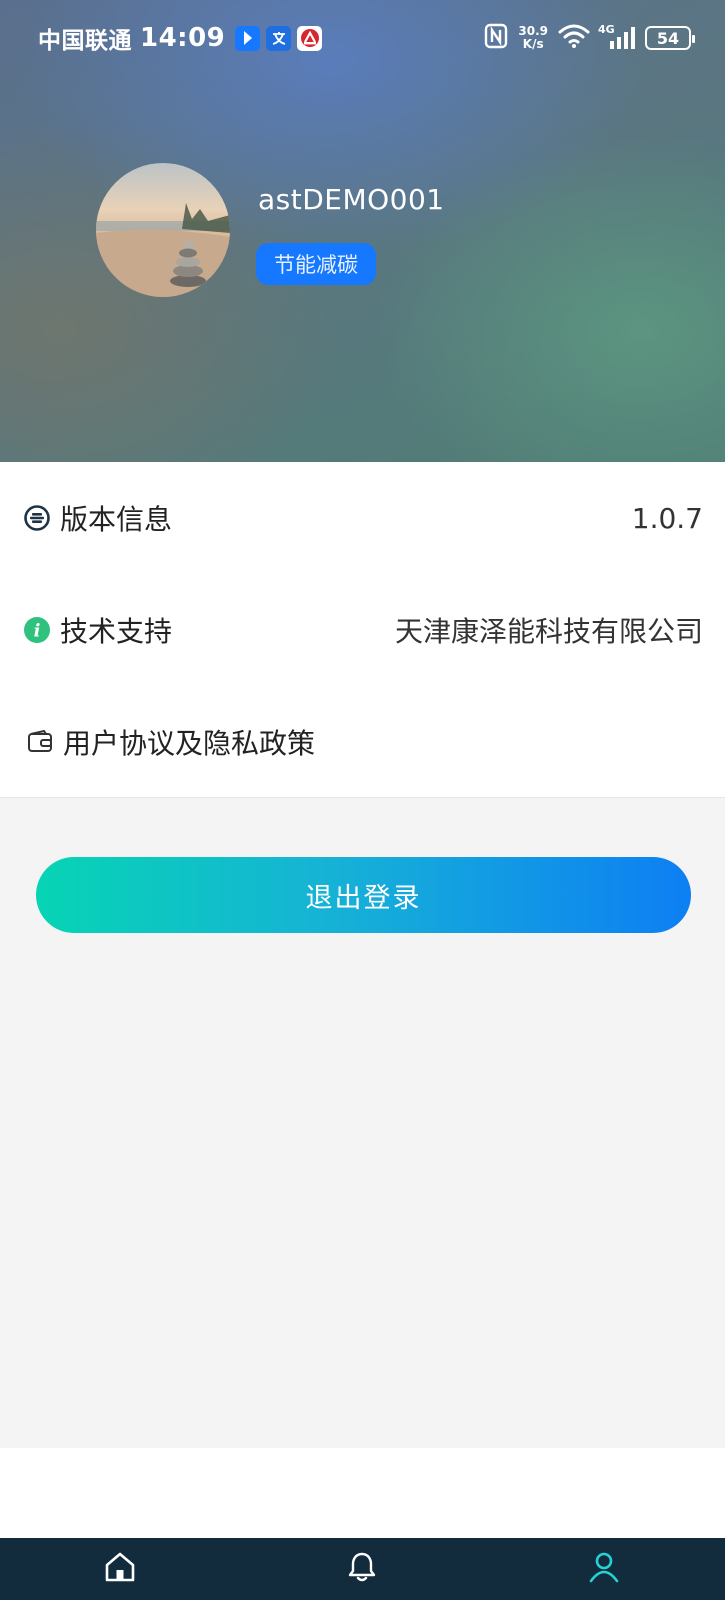 This screenshot has height=1600, width=725. What do you see at coordinates (316, 264) in the screenshot?
I see `role-tag: 节能减碳` at bounding box center [316, 264].